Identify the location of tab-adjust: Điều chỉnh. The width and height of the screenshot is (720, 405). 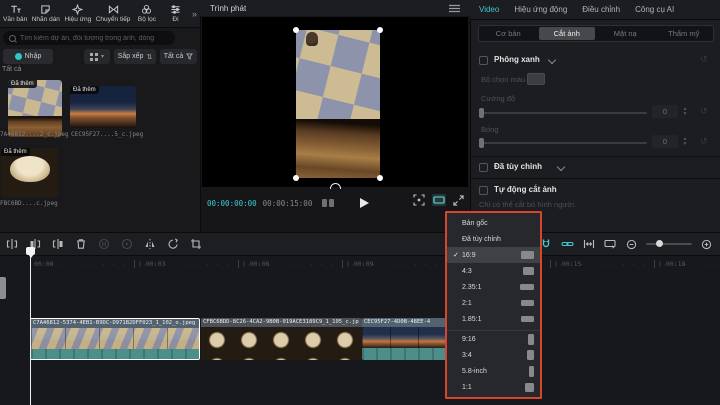
(601, 9).